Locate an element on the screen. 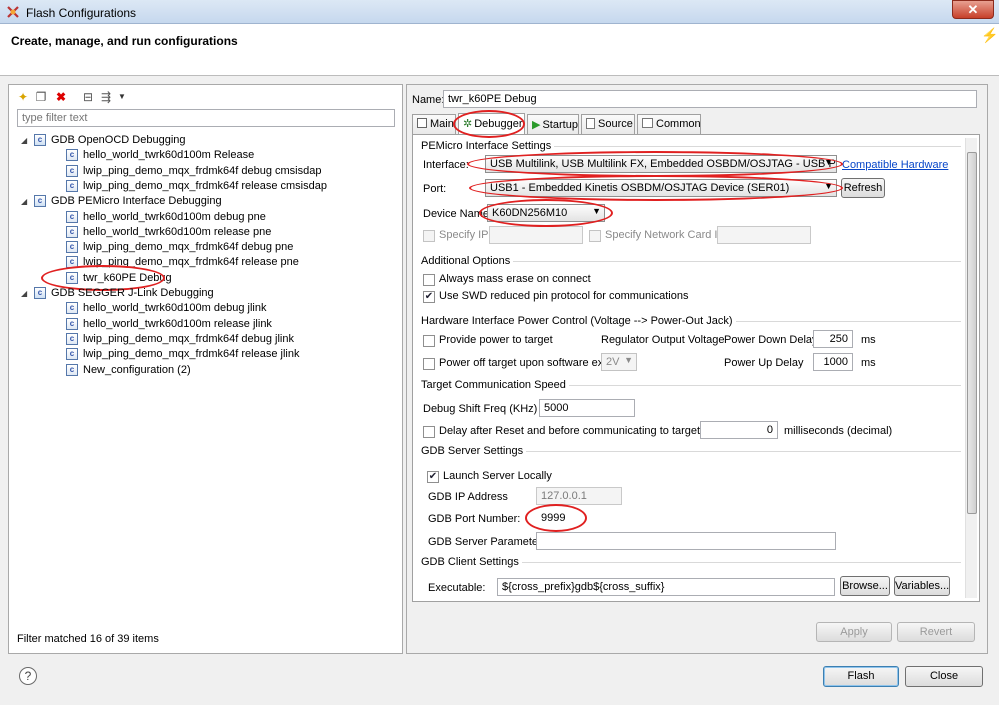  app-icon is located at coordinates (13, 12).